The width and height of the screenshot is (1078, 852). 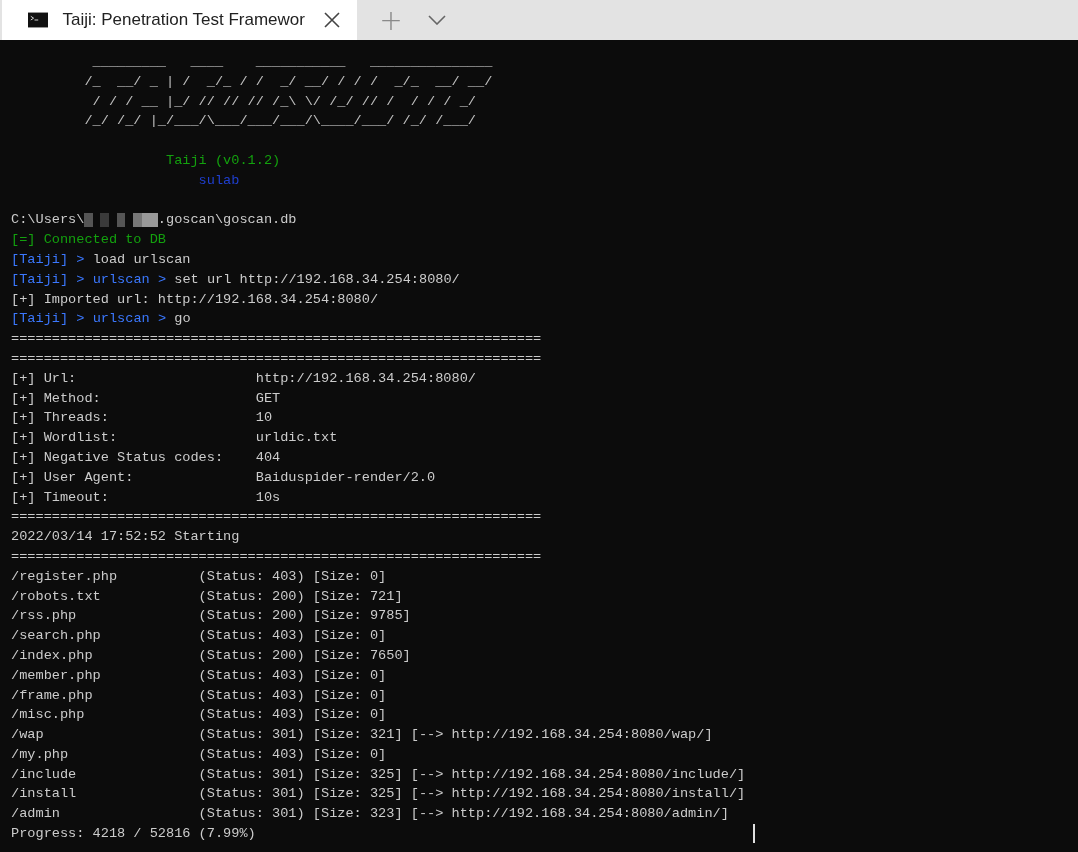 I want to click on field-label: [+] User Agent:, so click(x=73, y=477).